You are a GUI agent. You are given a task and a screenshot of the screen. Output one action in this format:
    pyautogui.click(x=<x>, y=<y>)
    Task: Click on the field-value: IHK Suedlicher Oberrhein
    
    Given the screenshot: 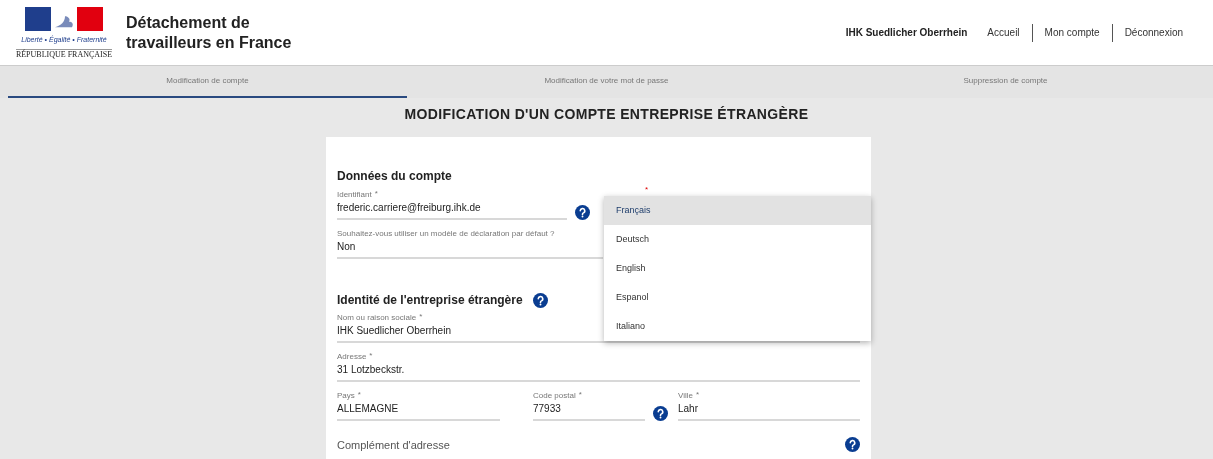 What is the action you would take?
    pyautogui.click(x=394, y=331)
    